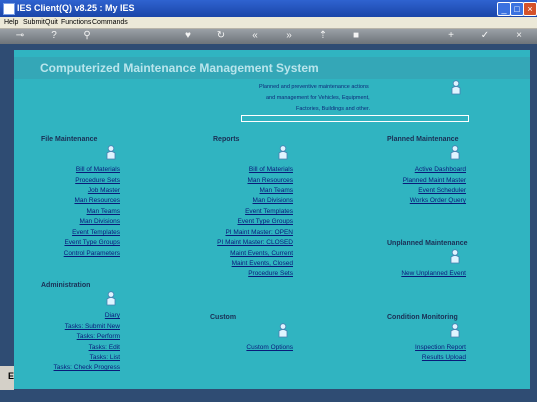 Image resolution: width=537 pixels, height=402 pixels. What do you see at coordinates (96, 232) in the screenshot?
I see `link-event-templates: Event Templates` at bounding box center [96, 232].